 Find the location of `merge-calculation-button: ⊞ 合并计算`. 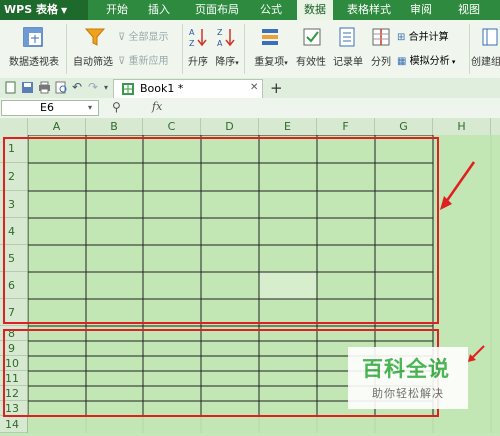

merge-calculation-button: ⊞ 合并计算 is located at coordinates (423, 35).